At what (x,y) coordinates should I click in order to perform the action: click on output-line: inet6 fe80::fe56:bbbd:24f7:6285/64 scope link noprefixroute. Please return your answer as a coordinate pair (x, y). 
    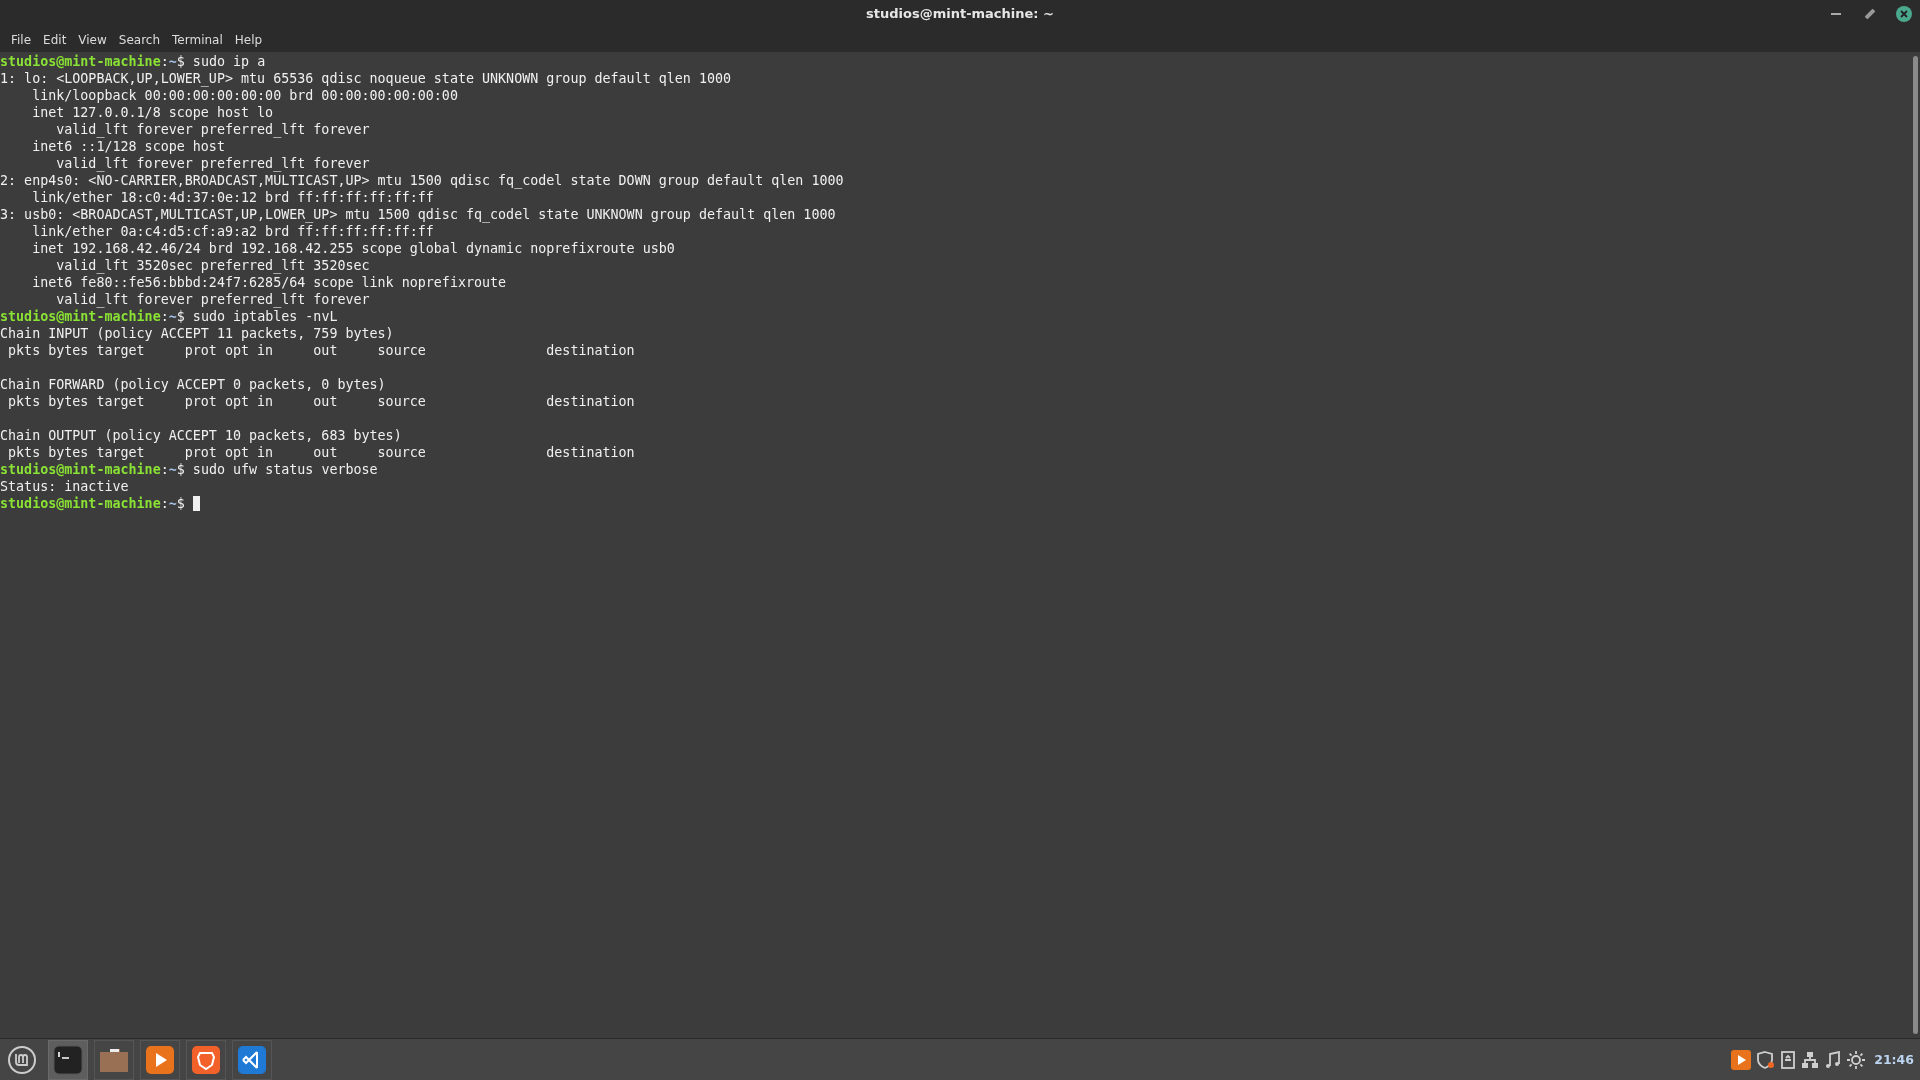
    Looking at the image, I should click on (269, 282).